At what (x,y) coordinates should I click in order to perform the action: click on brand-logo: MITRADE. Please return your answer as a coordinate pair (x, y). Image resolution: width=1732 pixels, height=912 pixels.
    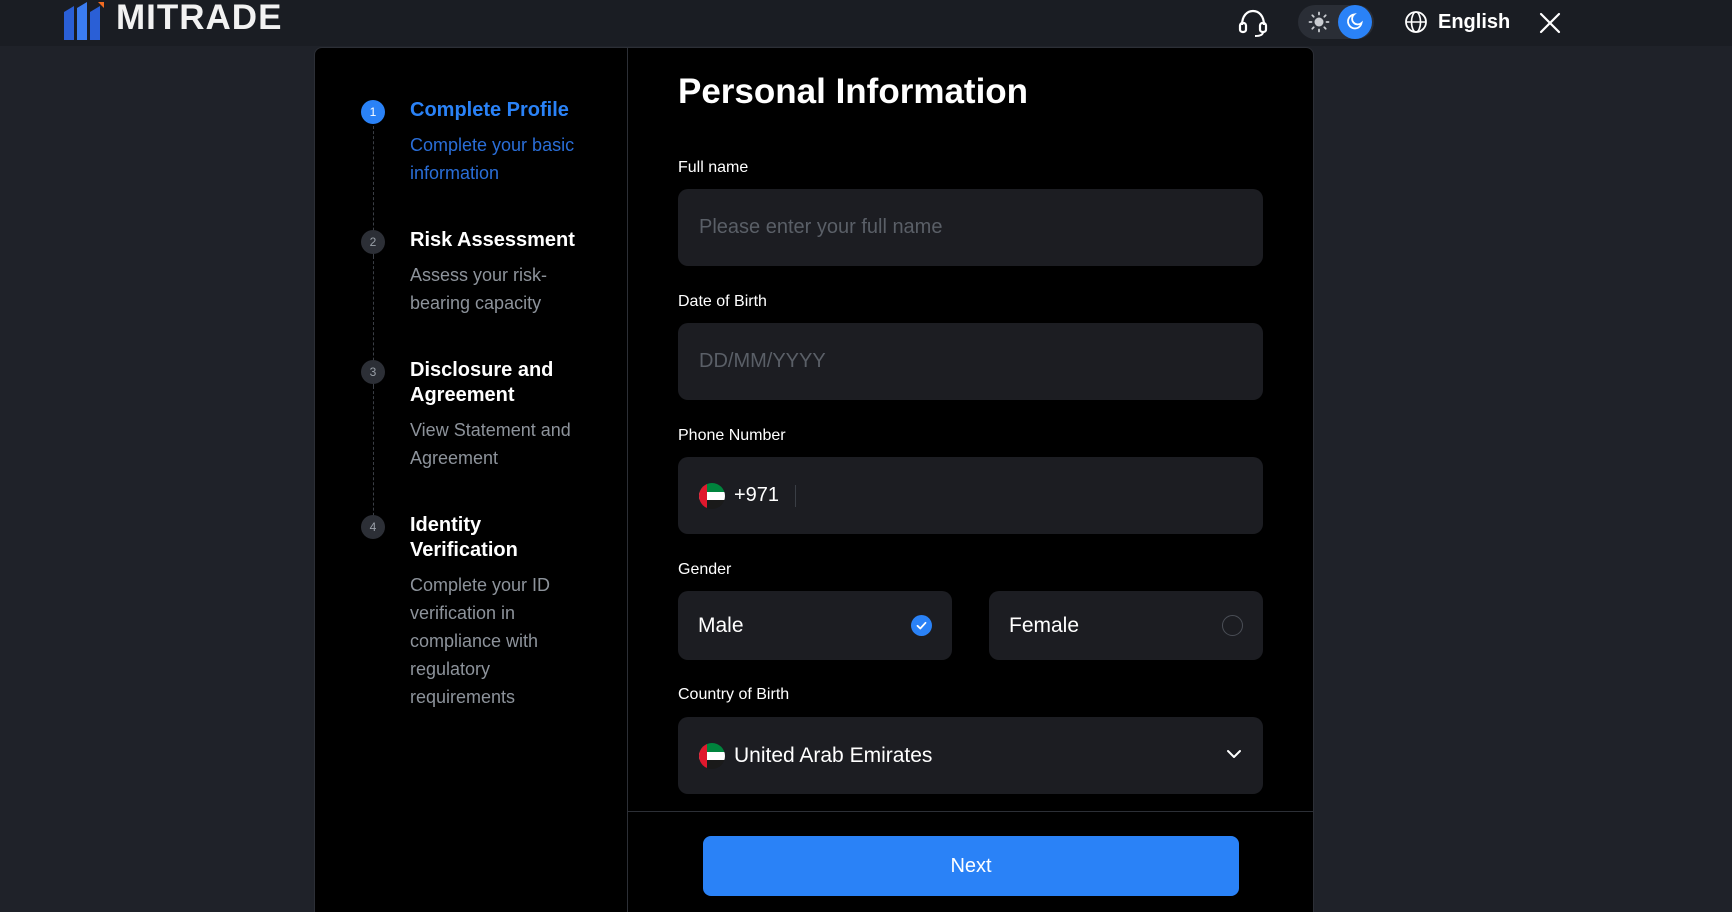
    Looking at the image, I should click on (172, 22).